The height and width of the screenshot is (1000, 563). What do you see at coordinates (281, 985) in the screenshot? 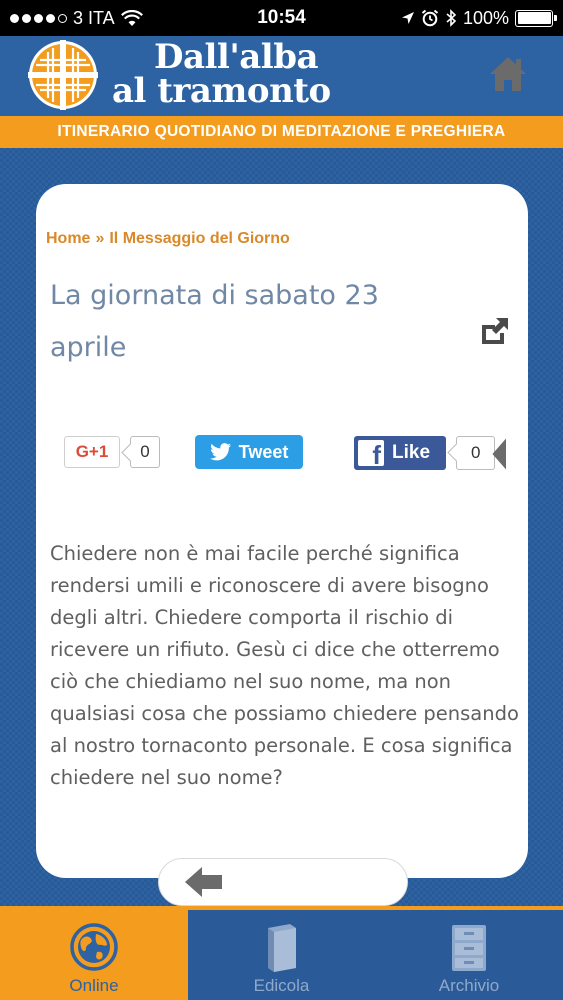
I see `tab-edicola-label: Edicola` at bounding box center [281, 985].